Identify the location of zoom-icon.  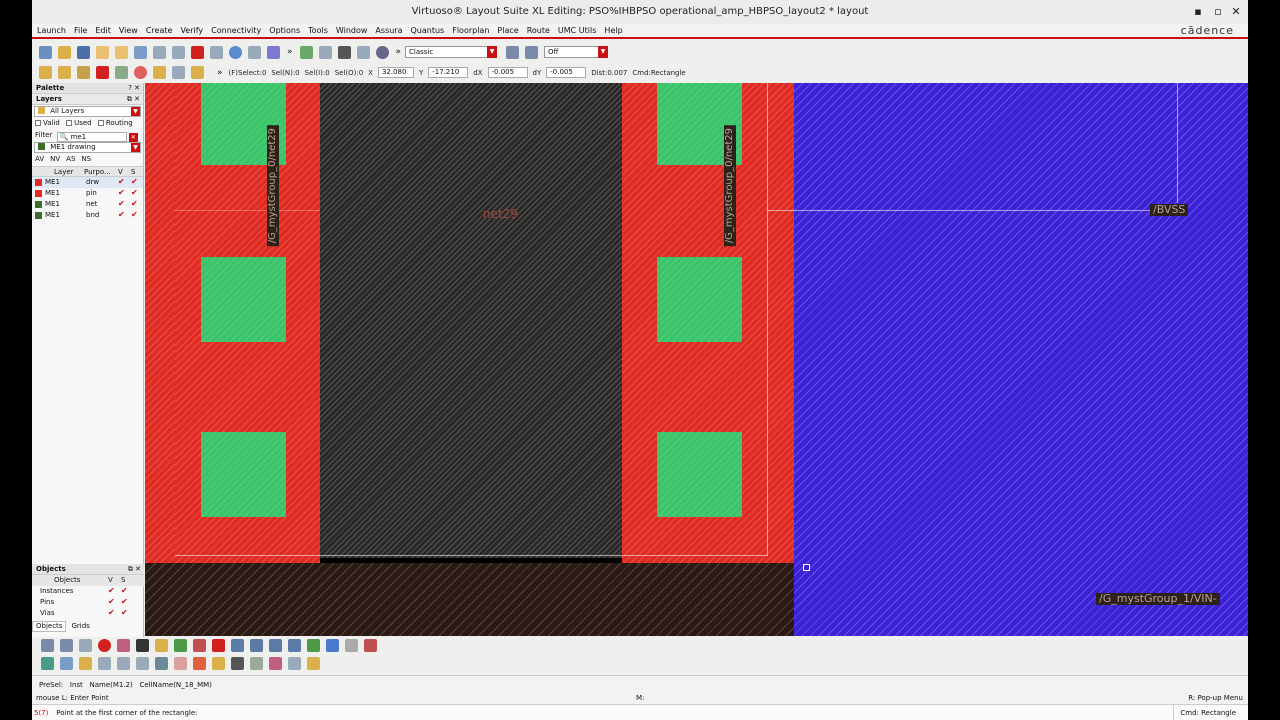
(121, 72).